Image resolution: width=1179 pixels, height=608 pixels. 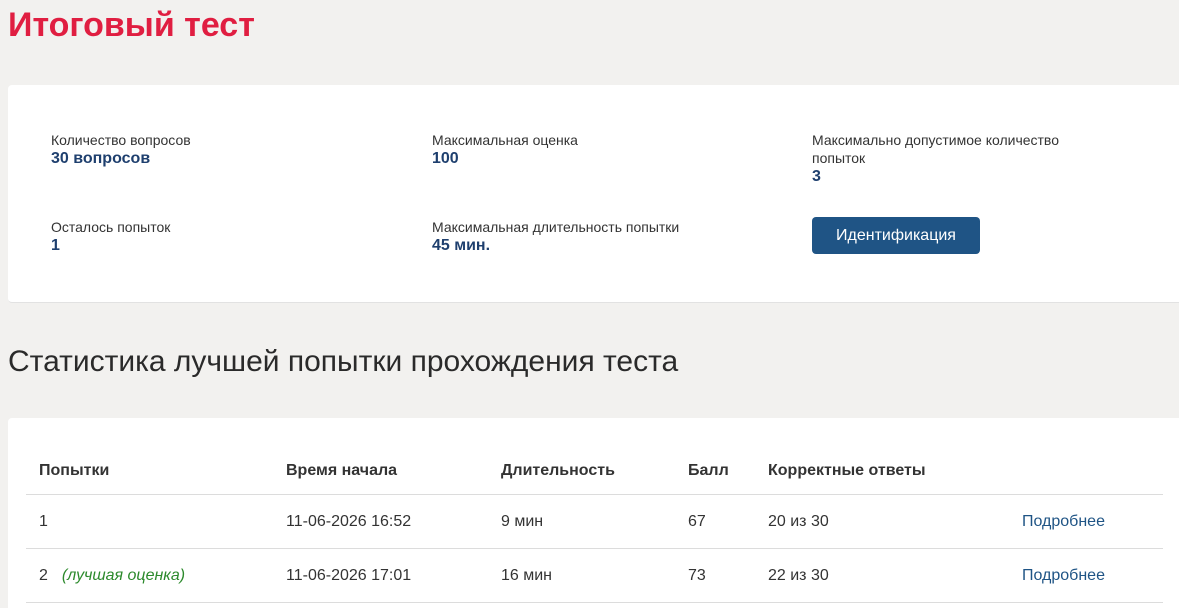 What do you see at coordinates (715, 471) in the screenshot?
I see `header-score: Балл` at bounding box center [715, 471].